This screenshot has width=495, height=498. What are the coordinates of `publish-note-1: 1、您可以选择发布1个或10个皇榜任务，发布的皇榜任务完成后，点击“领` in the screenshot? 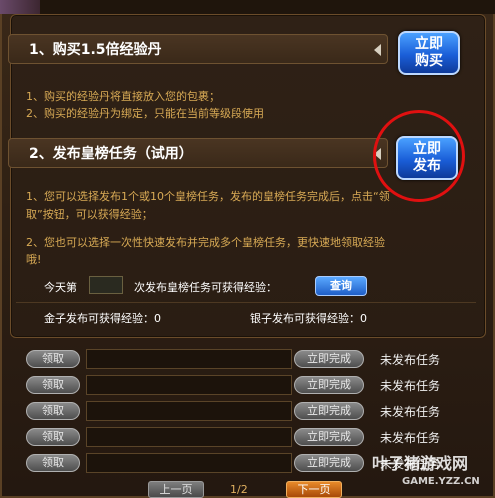 It's located at (208, 196).